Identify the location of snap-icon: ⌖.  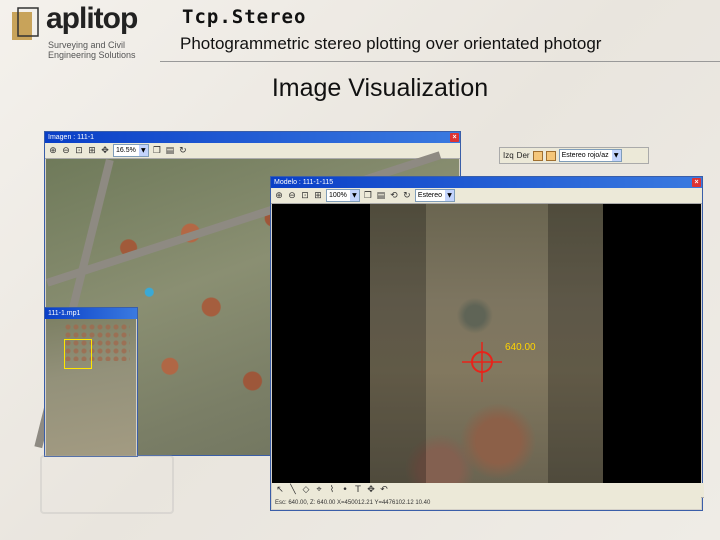
(319, 490).